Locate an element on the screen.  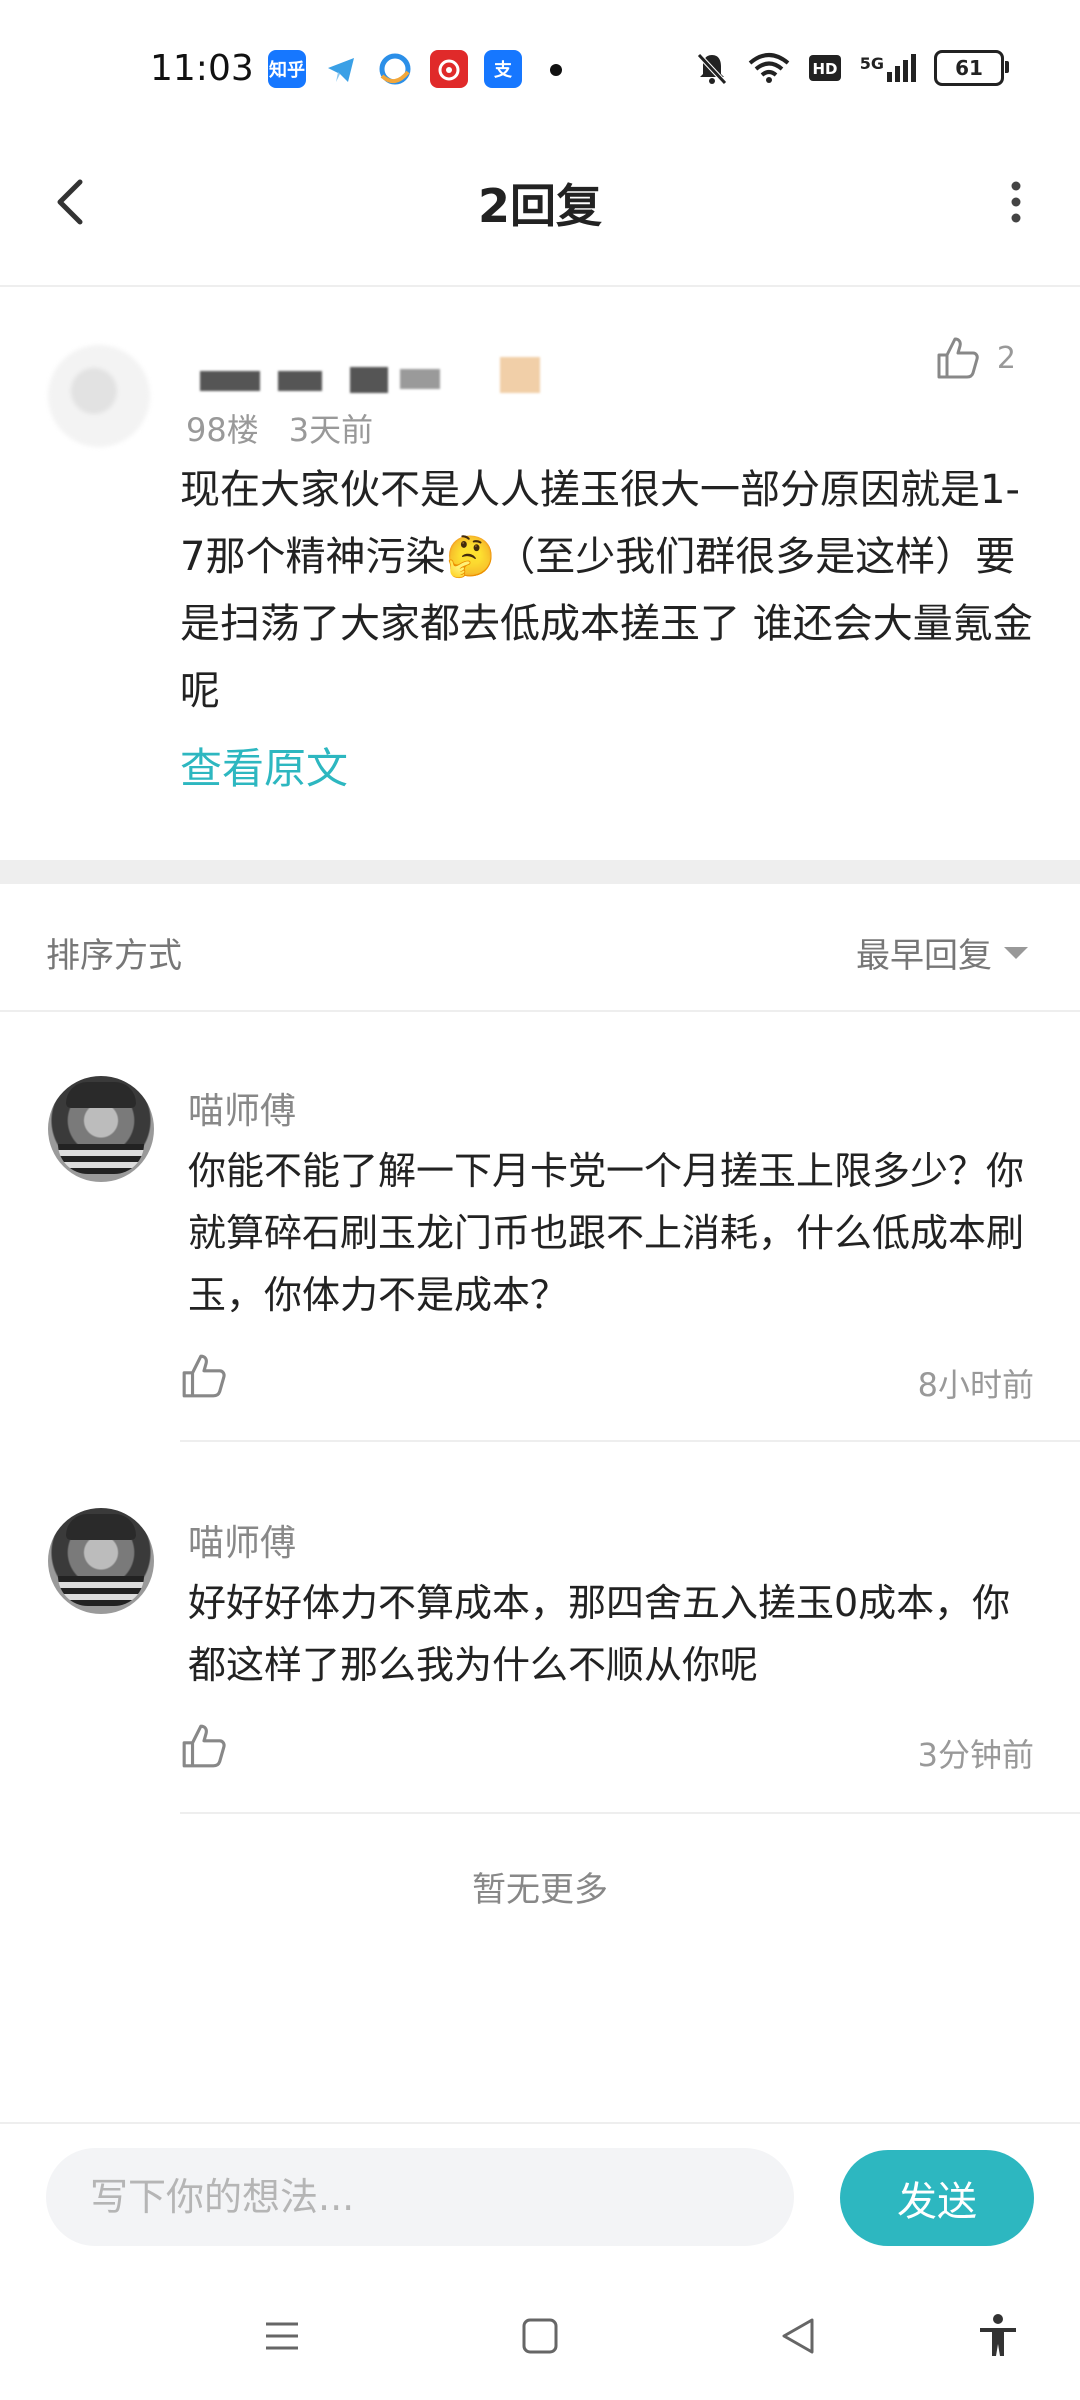
reply-time: 3分钟前 is located at coordinates (975, 1755).